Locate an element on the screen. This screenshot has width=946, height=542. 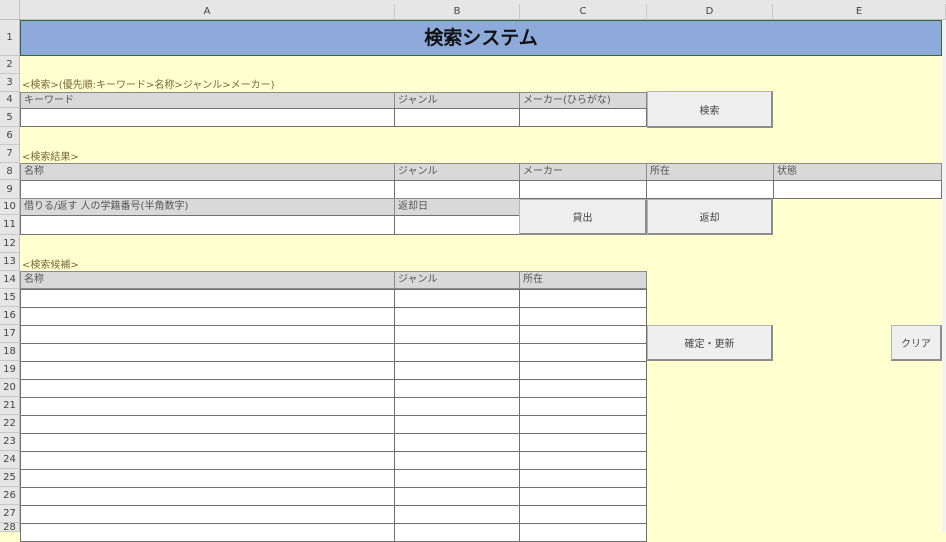
select-all-corner is located at coordinates (10, 10).